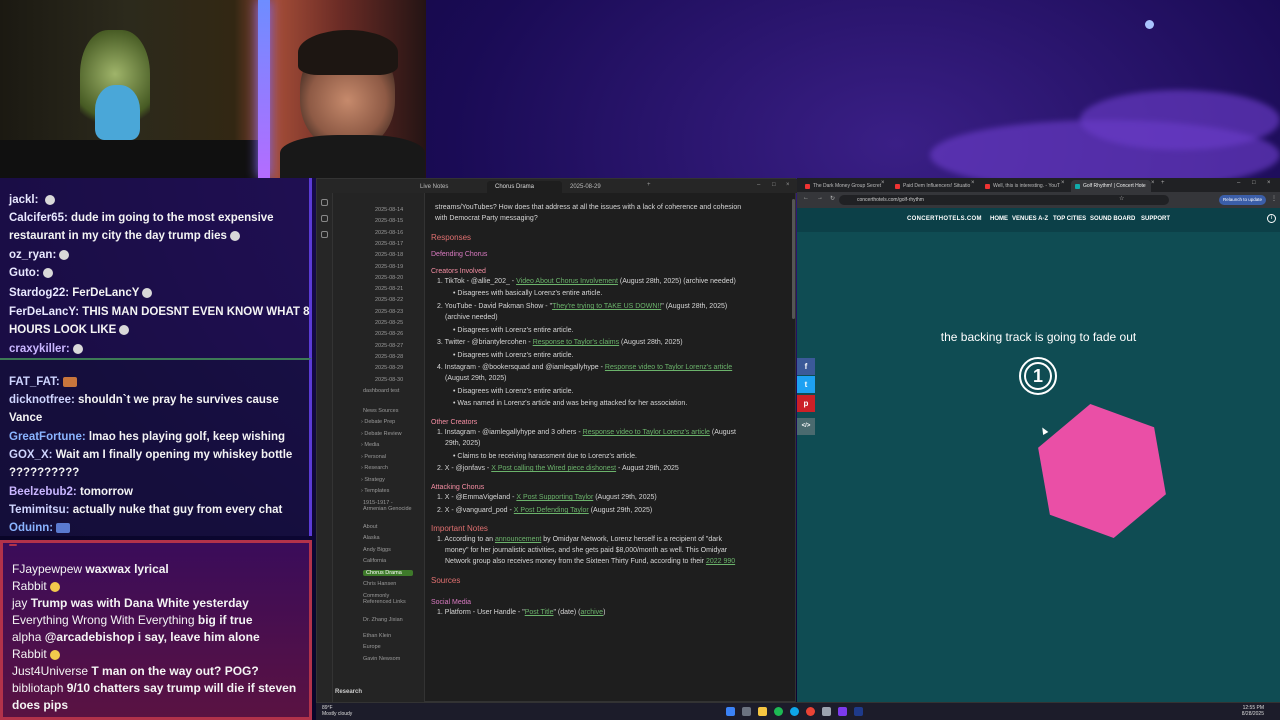 Image resolution: width=1280 pixels, height=720 pixels. I want to click on tree-file: Gavin Newsom, so click(388, 659).